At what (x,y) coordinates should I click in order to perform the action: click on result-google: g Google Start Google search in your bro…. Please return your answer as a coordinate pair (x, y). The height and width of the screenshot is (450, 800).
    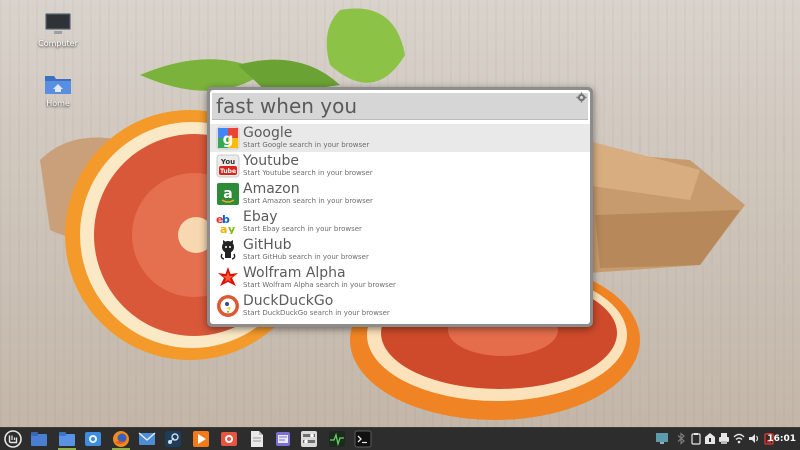
    Looking at the image, I should click on (400, 138).